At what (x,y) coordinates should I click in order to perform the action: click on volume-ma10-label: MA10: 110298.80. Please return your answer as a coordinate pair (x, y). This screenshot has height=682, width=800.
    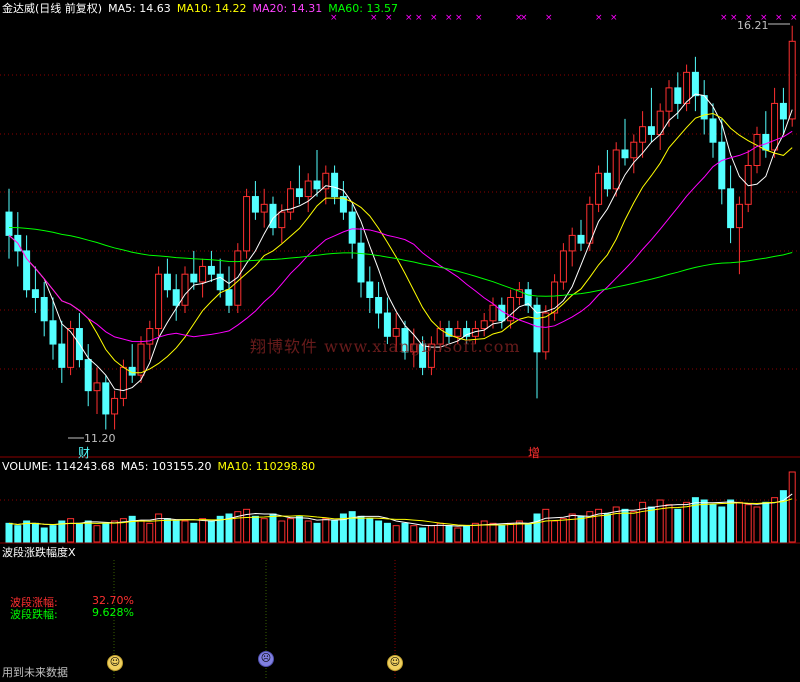
    Looking at the image, I should click on (266, 466).